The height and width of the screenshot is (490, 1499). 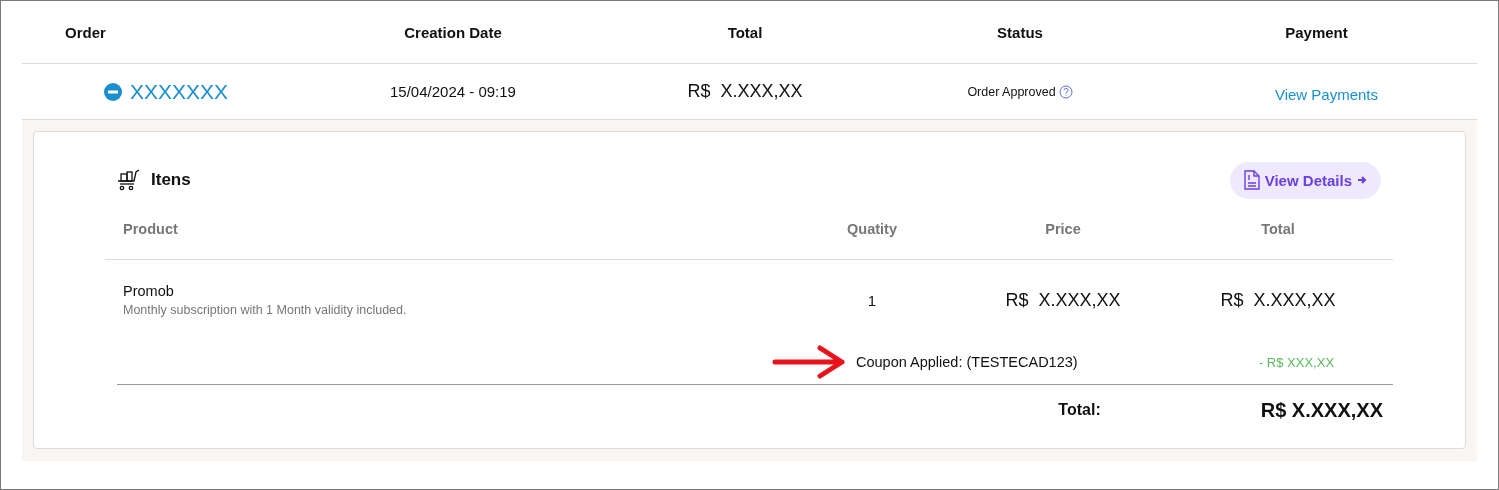 What do you see at coordinates (1251, 180) in the screenshot?
I see `document-icon` at bounding box center [1251, 180].